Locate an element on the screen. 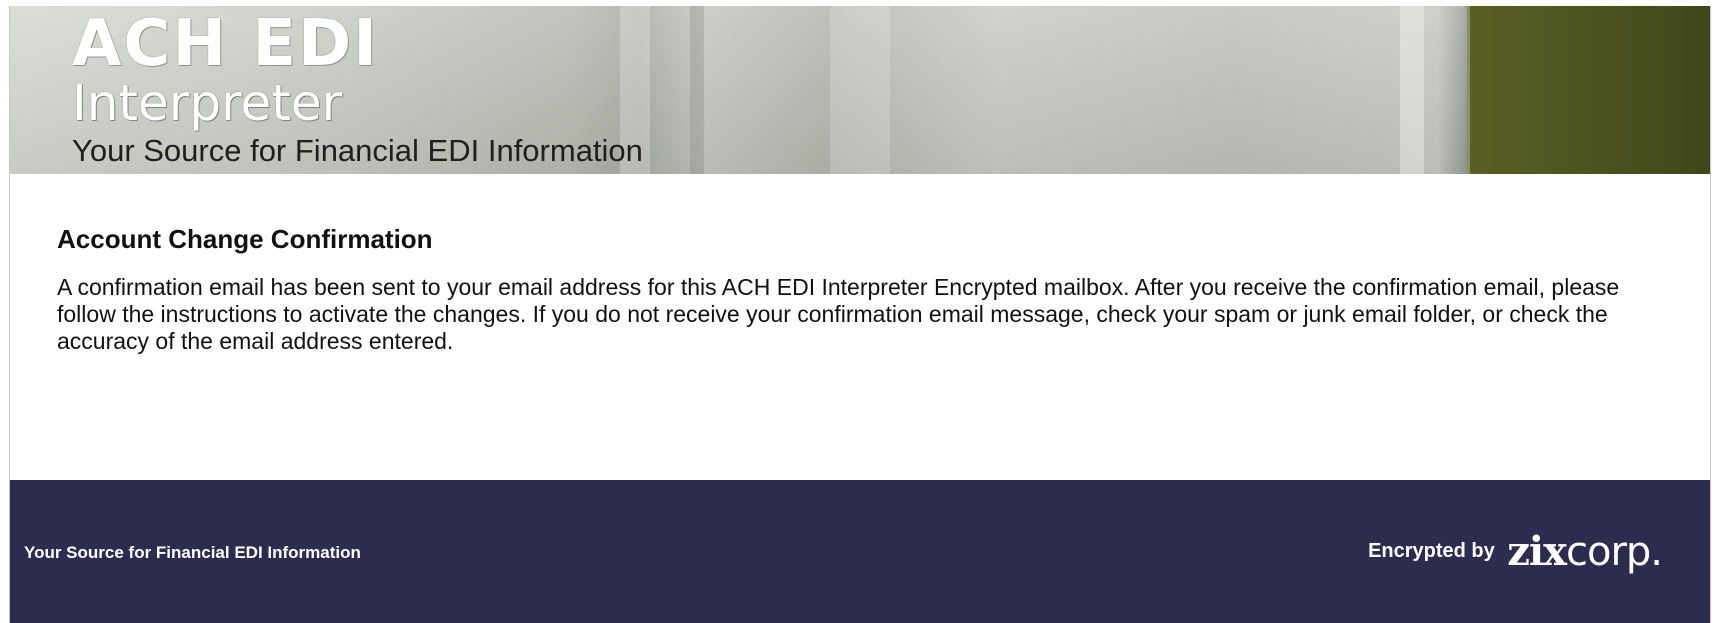  zixcorp-logo: zixcorp. is located at coordinates (1585, 551).